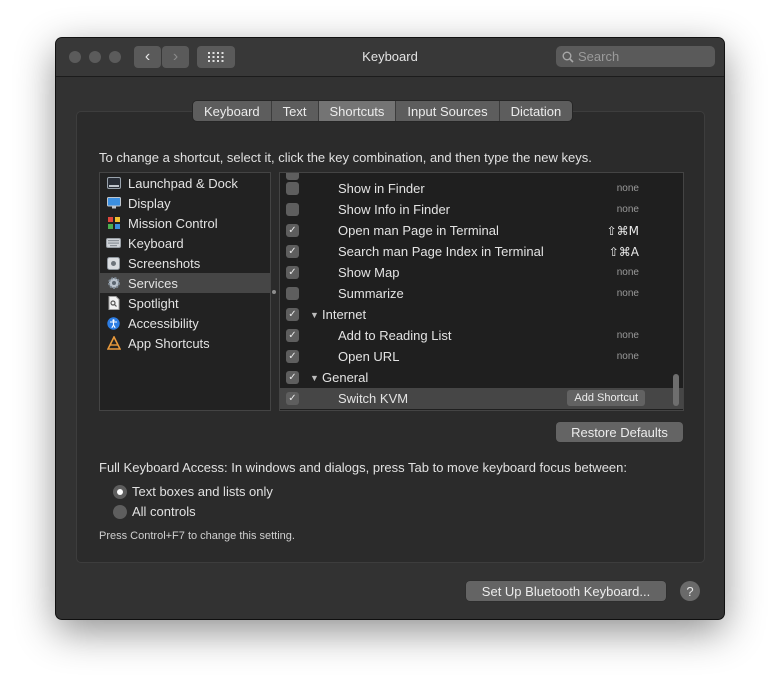  Describe the element at coordinates (274, 292) in the screenshot. I see `split-view-divider` at that location.